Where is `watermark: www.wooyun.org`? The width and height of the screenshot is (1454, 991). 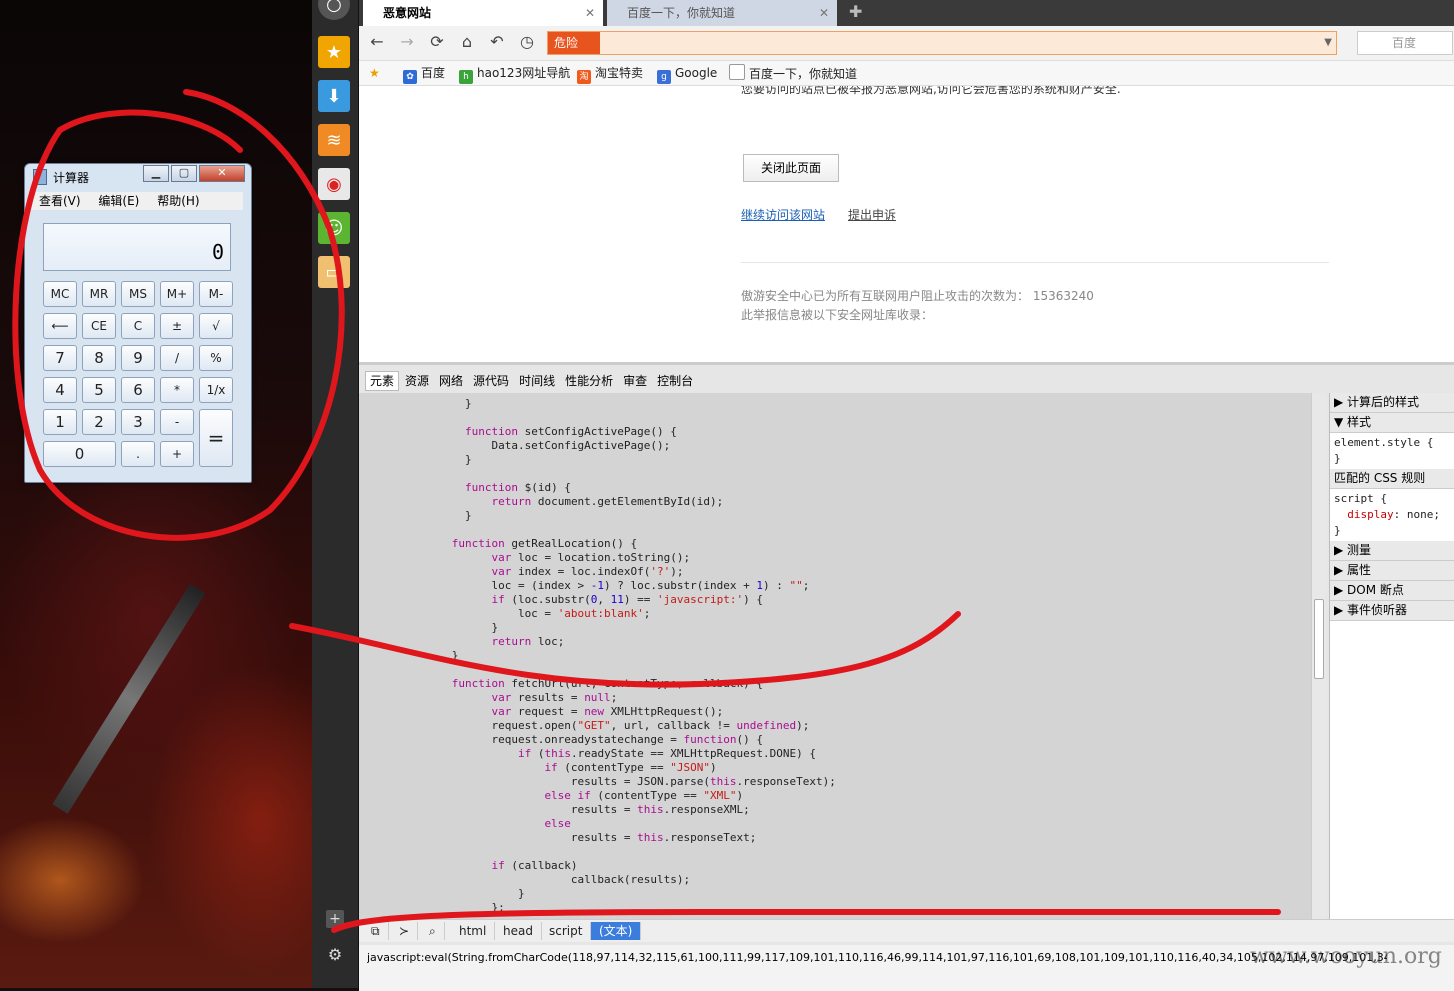 watermark: www.wooyun.org is located at coordinates (1346, 956).